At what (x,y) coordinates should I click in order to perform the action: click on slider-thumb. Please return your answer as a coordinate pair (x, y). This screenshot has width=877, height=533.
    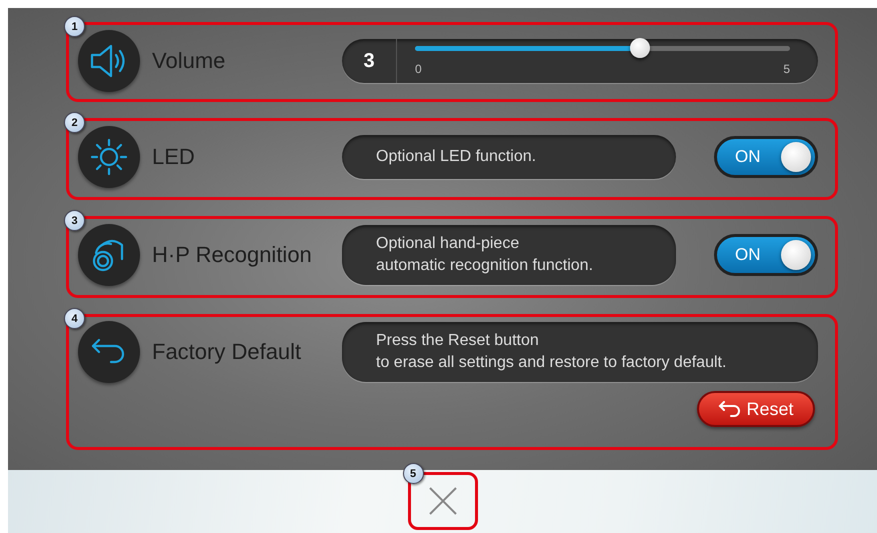
    Looking at the image, I should click on (640, 48).